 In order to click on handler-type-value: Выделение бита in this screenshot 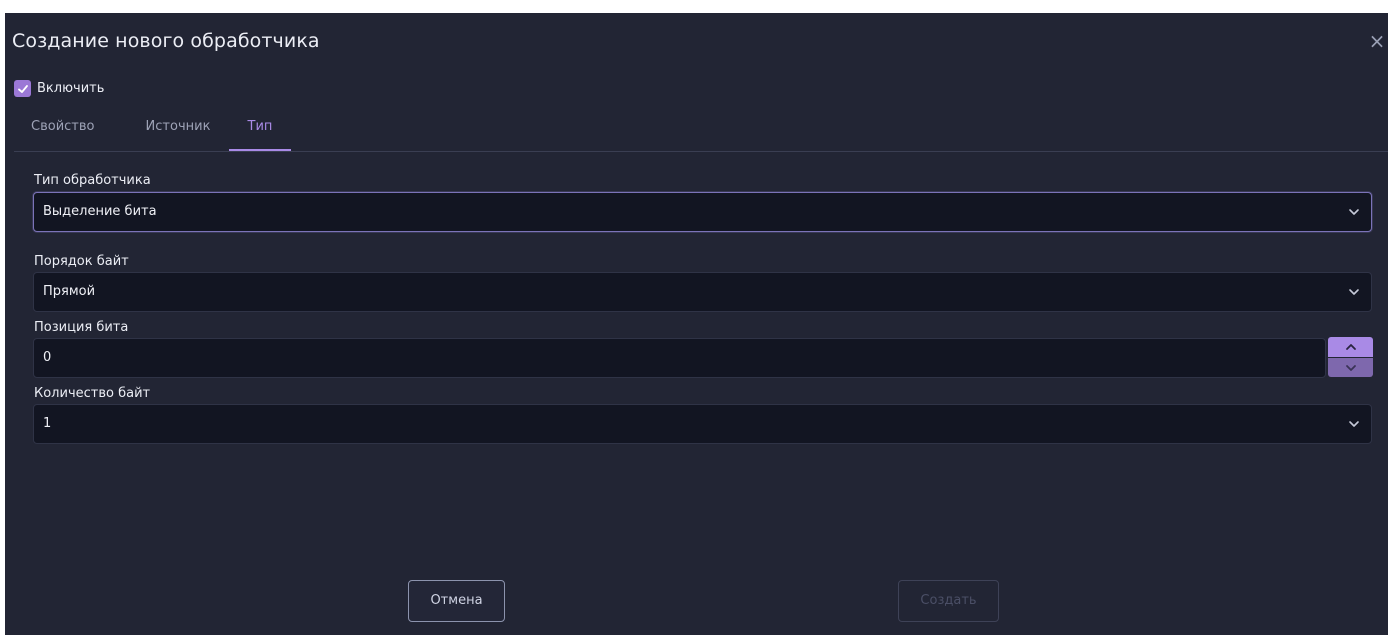, I will do `click(100, 211)`.